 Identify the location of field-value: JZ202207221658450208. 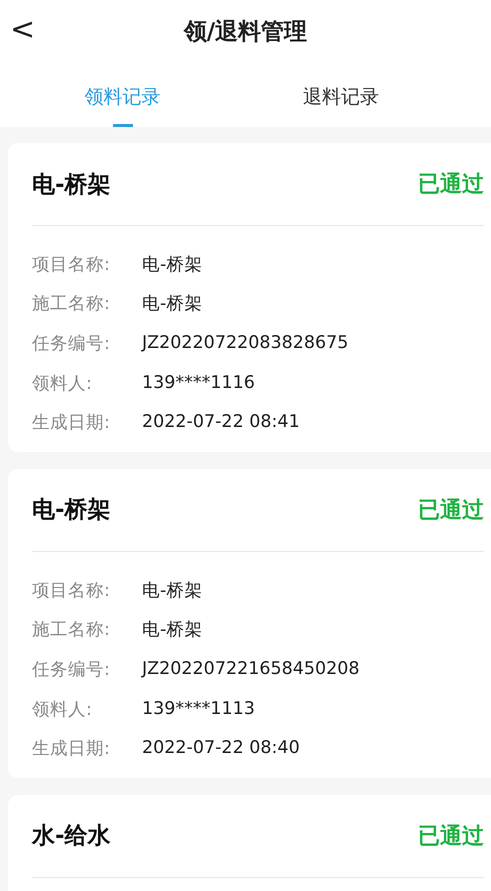
(251, 668).